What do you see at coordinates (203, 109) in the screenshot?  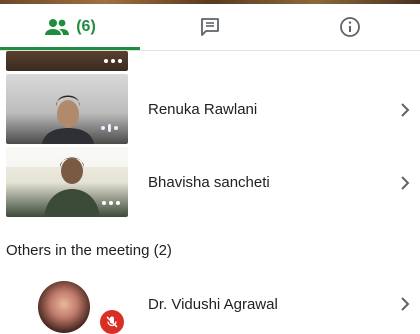 I see `participant-name: Renuka Rawlani` at bounding box center [203, 109].